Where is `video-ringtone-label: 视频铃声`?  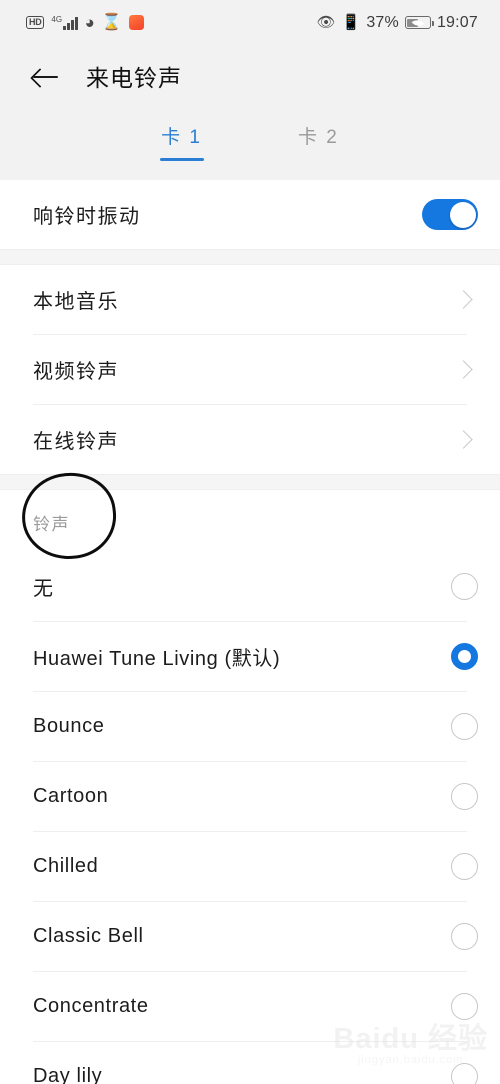 video-ringtone-label: 视频铃声 is located at coordinates (76, 372).